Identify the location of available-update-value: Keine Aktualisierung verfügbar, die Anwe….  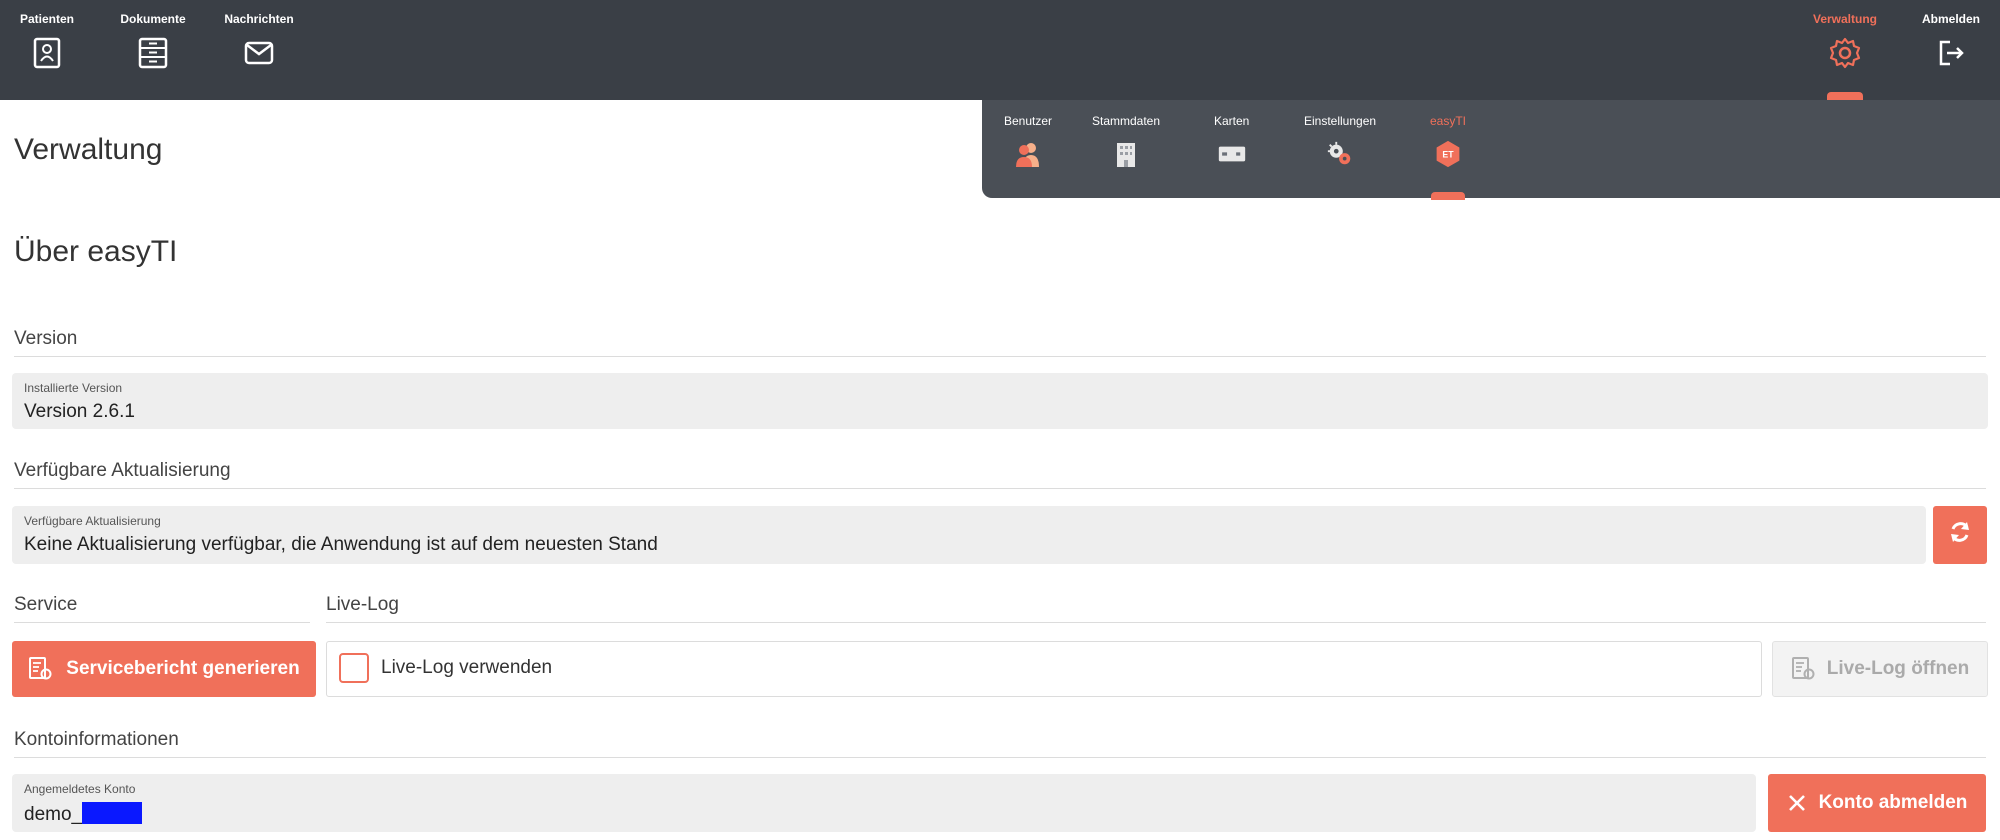
(341, 544).